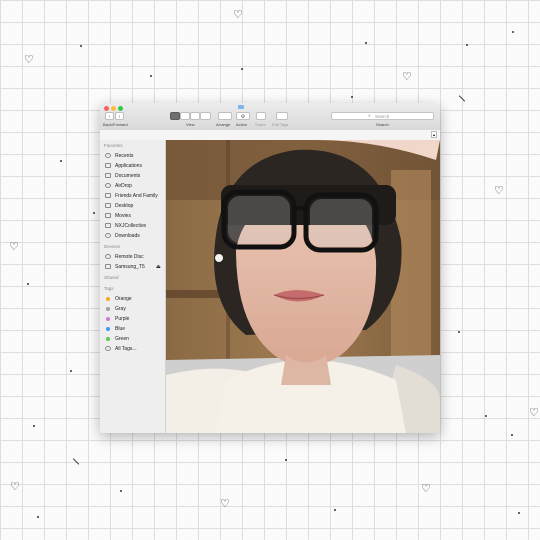 This screenshot has width=540, height=540. What do you see at coordinates (190, 124) in the screenshot?
I see `view-label: View` at bounding box center [190, 124].